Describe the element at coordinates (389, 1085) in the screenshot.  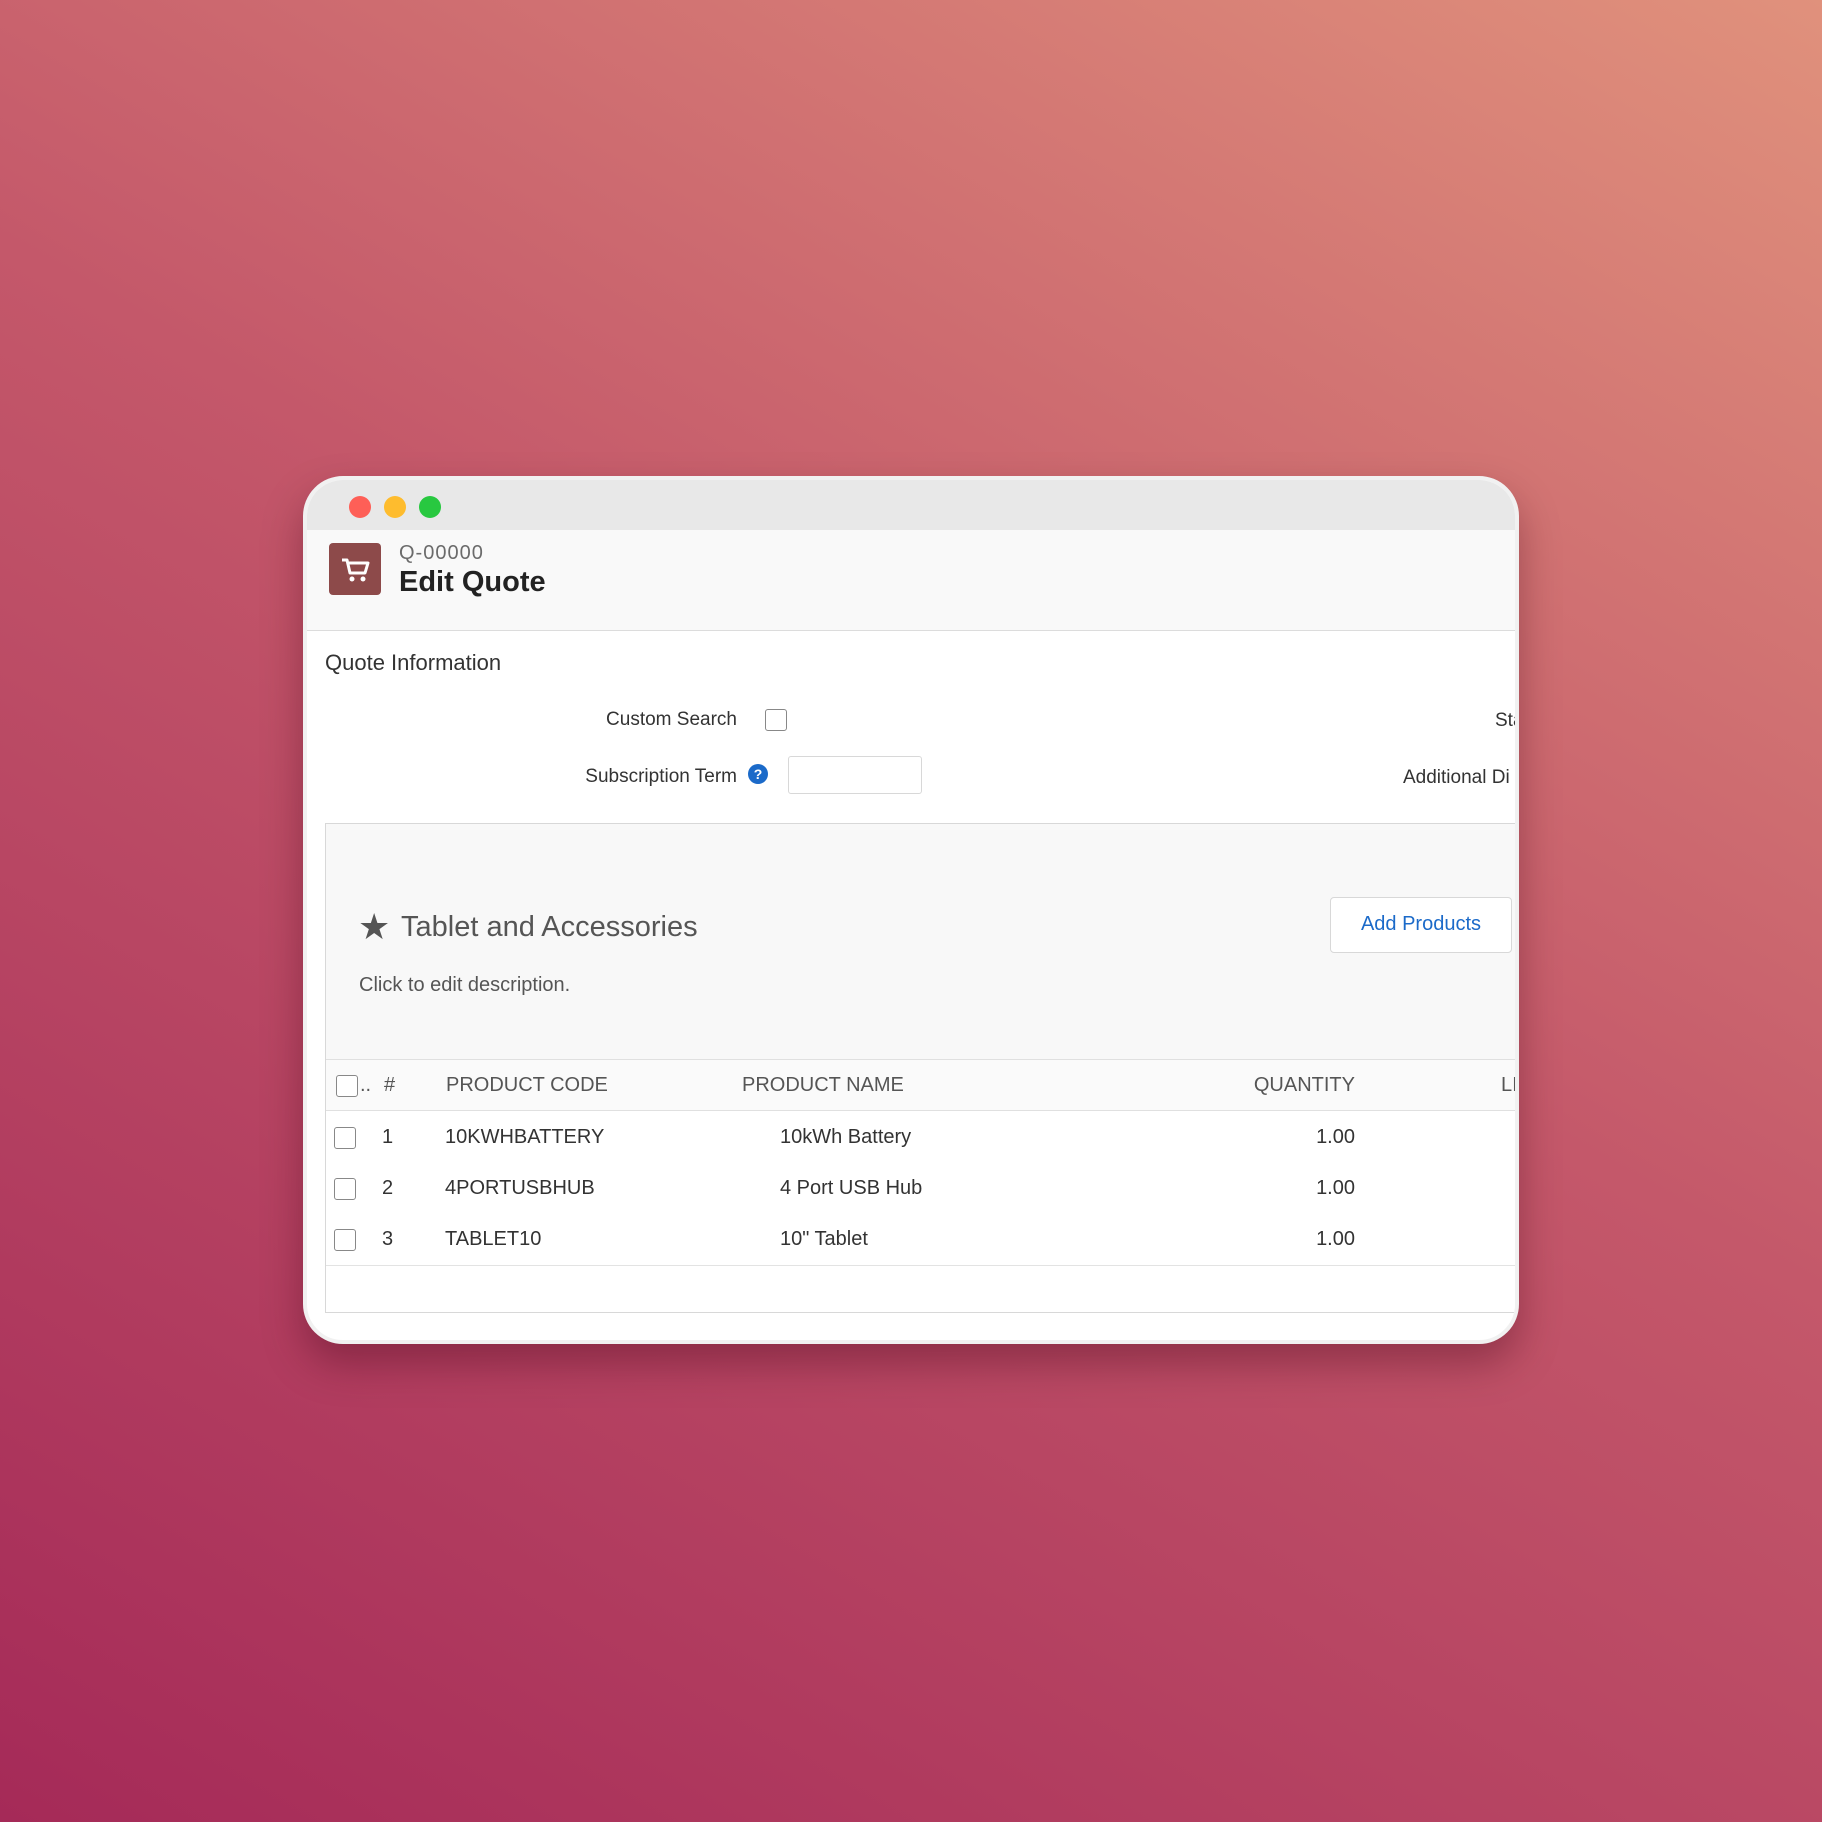
I see `num-column-header: #` at that location.